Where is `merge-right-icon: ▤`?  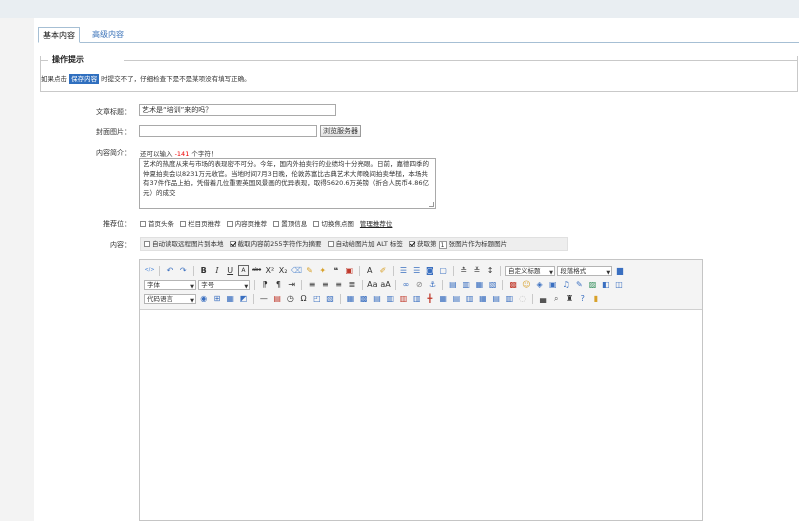 merge-right-icon: ▤ is located at coordinates (456, 298).